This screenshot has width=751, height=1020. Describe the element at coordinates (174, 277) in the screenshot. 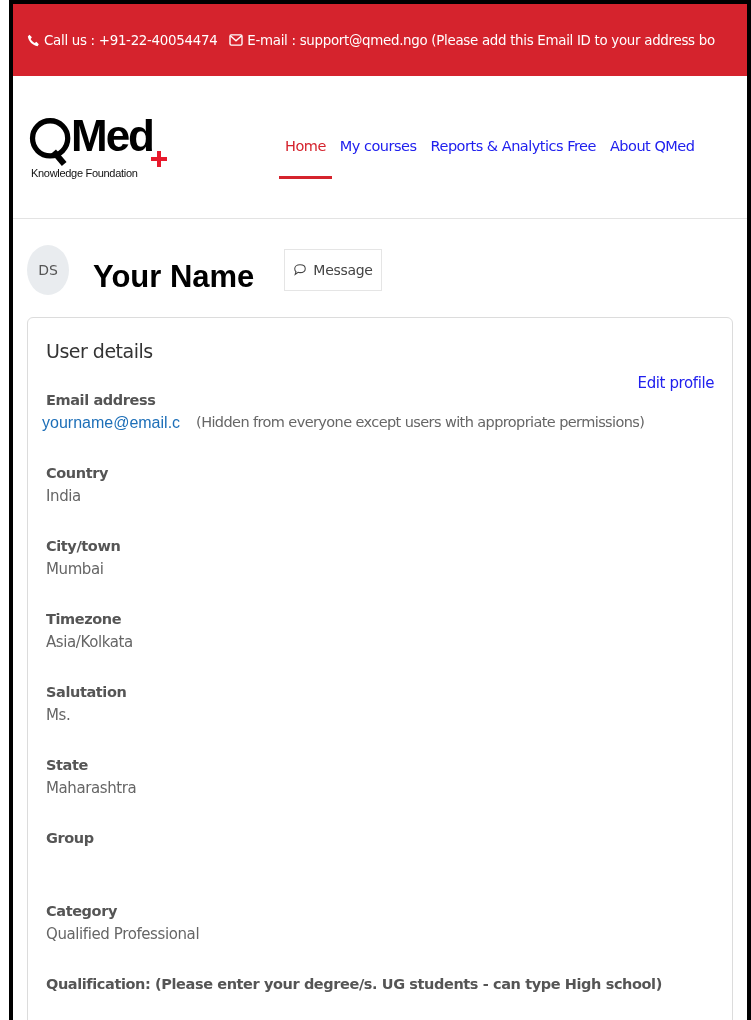

I see `profile-name: Your Name` at that location.